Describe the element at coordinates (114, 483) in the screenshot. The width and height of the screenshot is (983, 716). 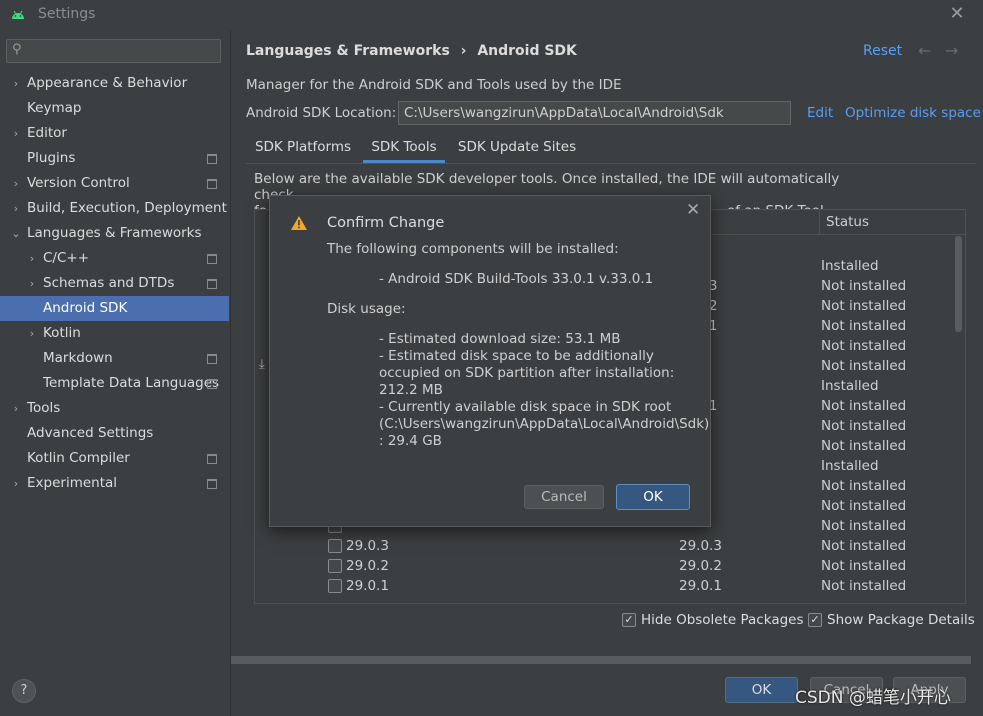
I see `sidebar-item: › Experimental` at that location.